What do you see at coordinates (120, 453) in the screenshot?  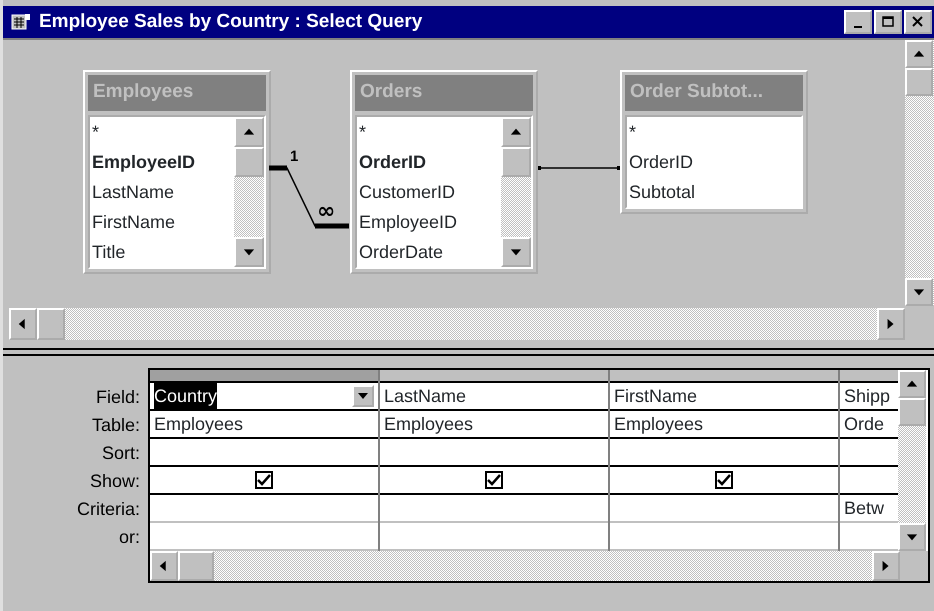 I see `row-label: Sort:` at bounding box center [120, 453].